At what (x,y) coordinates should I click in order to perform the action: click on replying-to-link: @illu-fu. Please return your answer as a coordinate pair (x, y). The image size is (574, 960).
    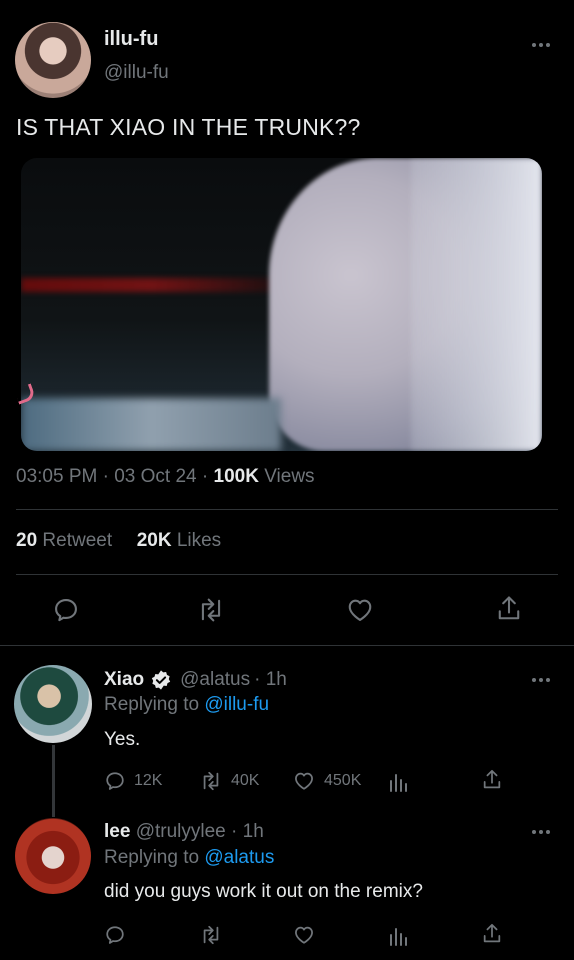
    Looking at the image, I should click on (236, 704).